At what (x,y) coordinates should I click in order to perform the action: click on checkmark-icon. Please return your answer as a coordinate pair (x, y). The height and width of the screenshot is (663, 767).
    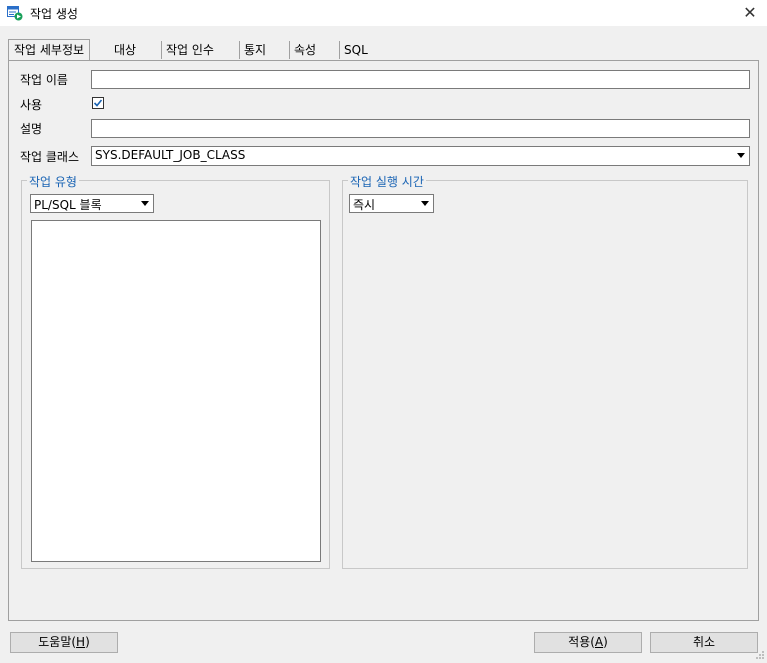
    Looking at the image, I should click on (98, 103).